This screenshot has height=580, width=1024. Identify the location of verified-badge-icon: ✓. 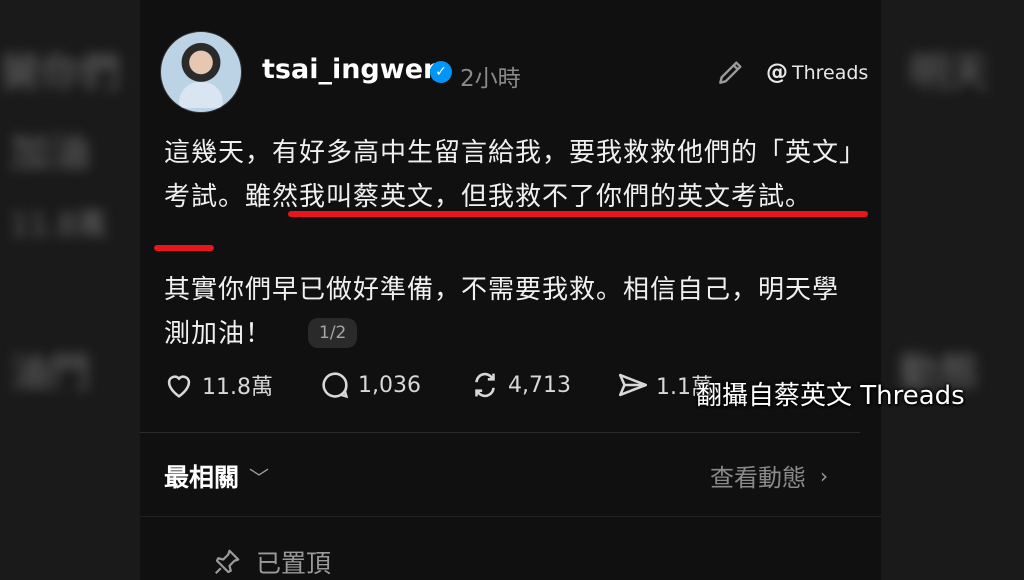
(441, 72).